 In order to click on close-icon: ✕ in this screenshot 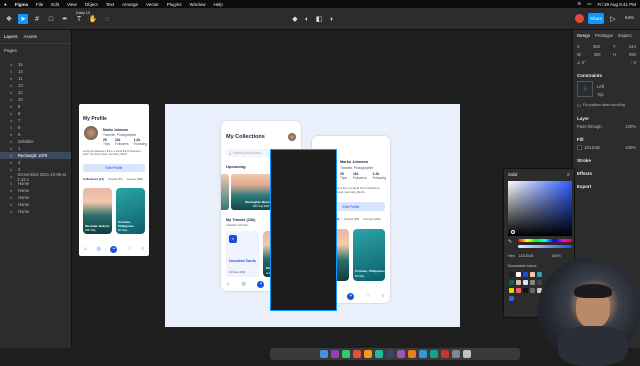, I will do `click(568, 174)`.